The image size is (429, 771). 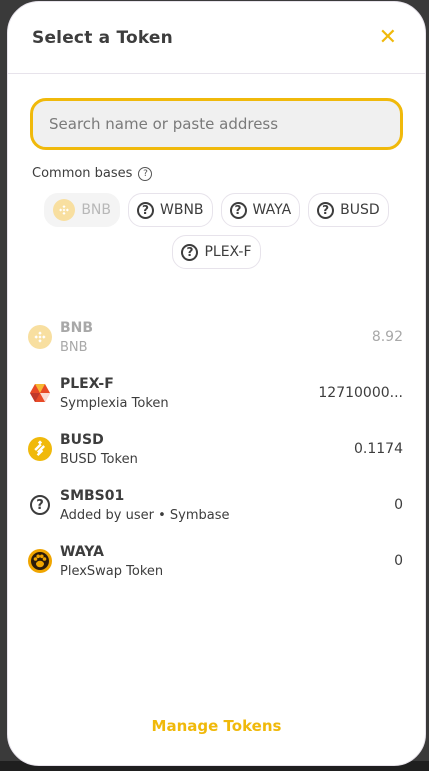 I want to click on token-balance: 8.92, so click(x=387, y=337).